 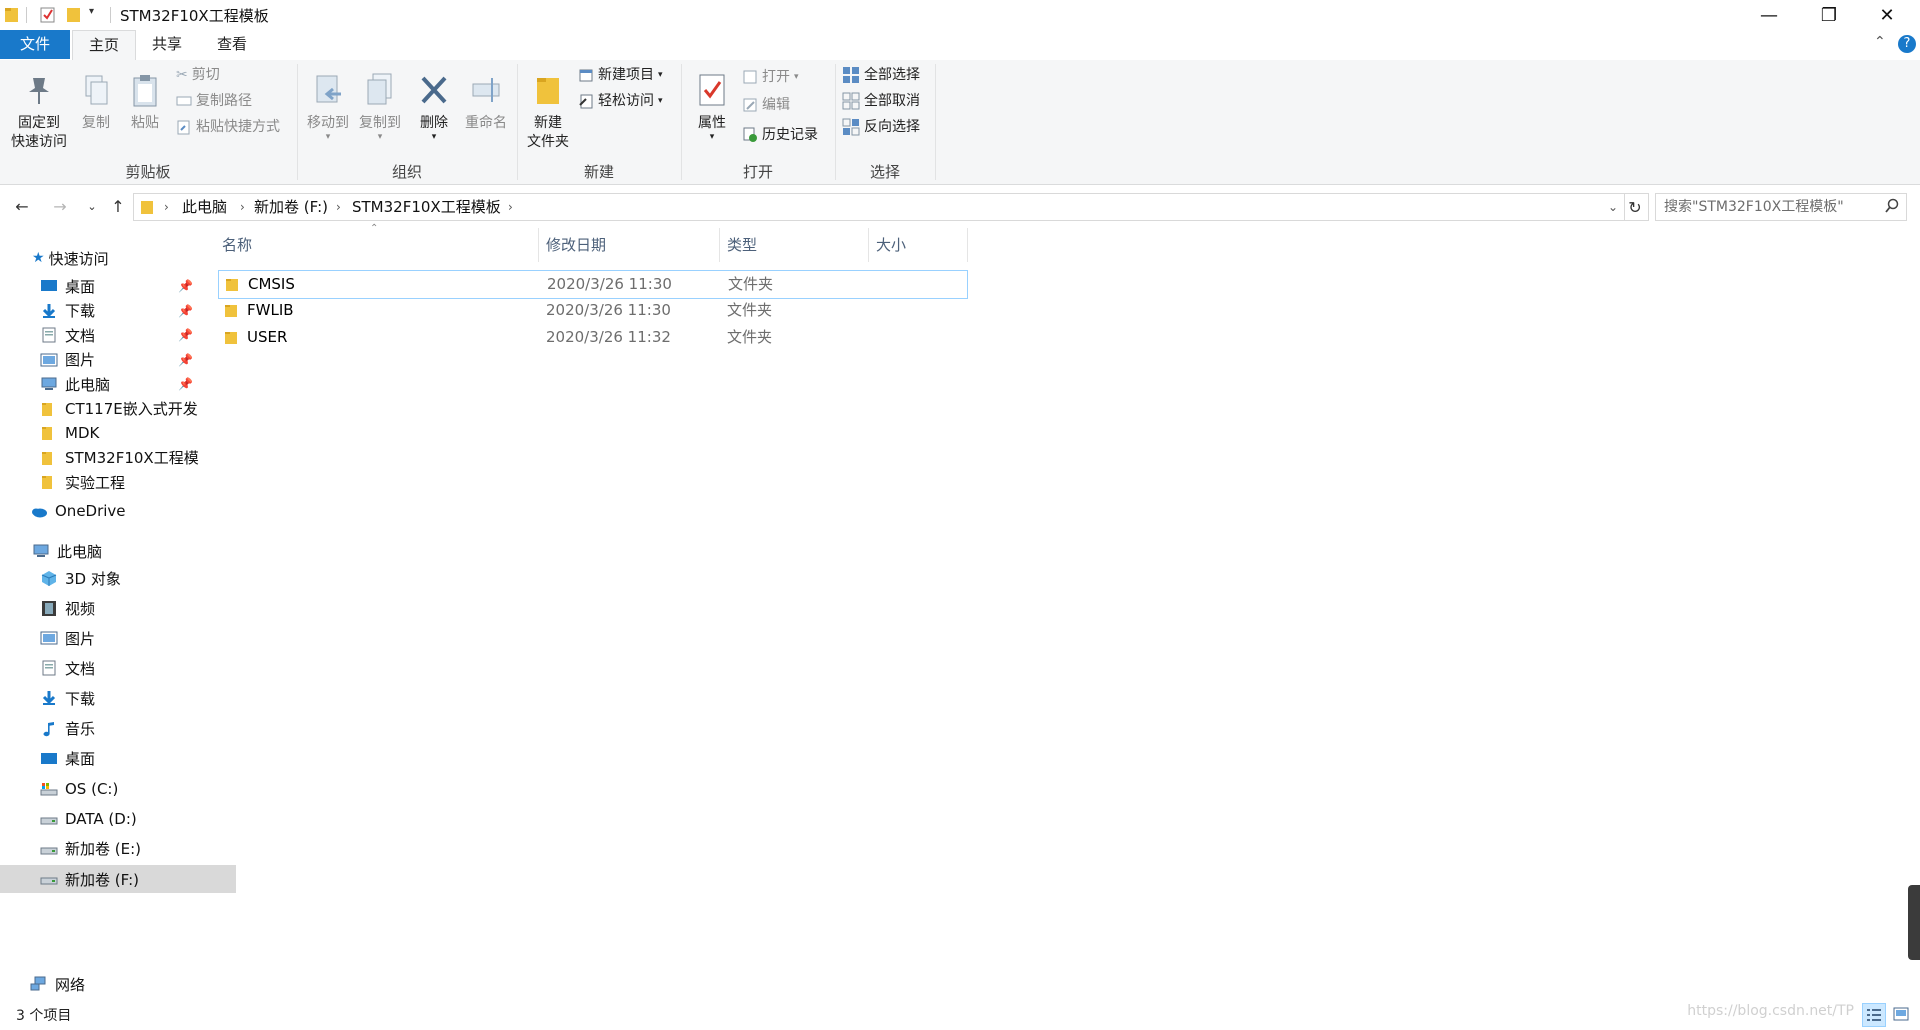 What do you see at coordinates (881, 127) in the screenshot?
I see `invert-selection-button: 反向选择` at bounding box center [881, 127].